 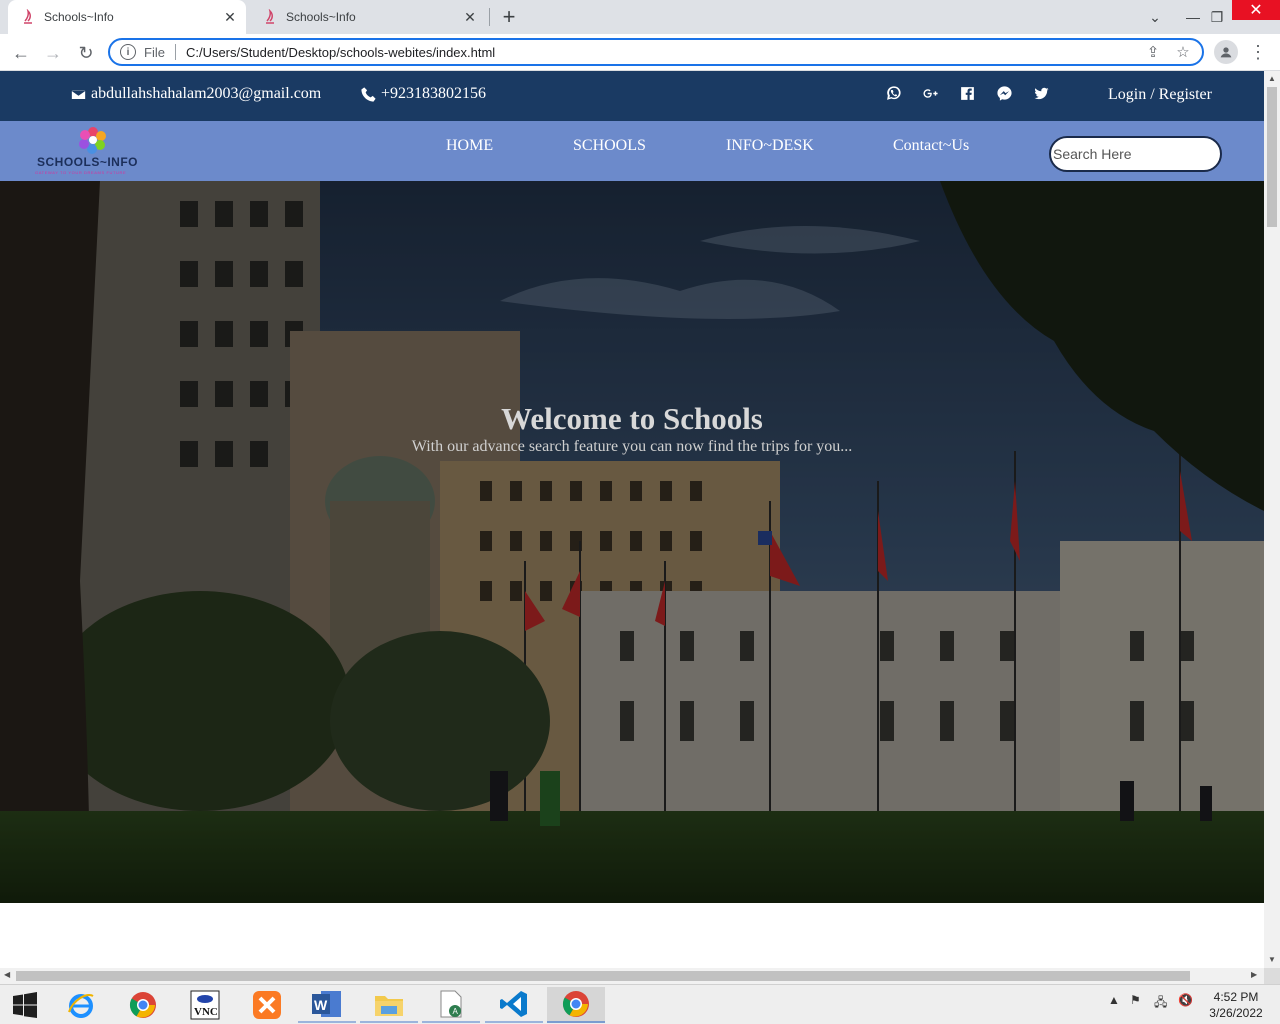 I want to click on google-plus-icon, so click(x=930, y=93).